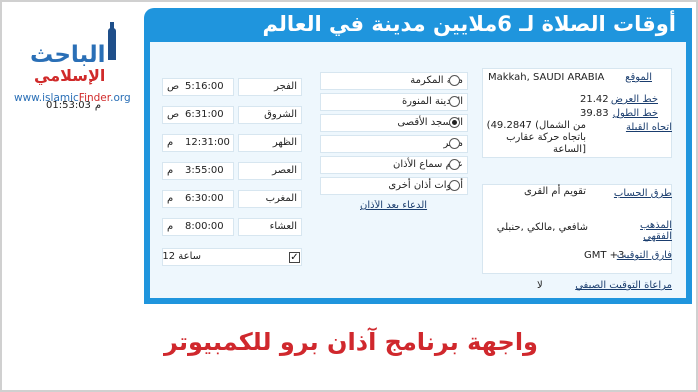 This screenshot has height=392, width=698. I want to click on prayer-name: العشاء, so click(283, 226).